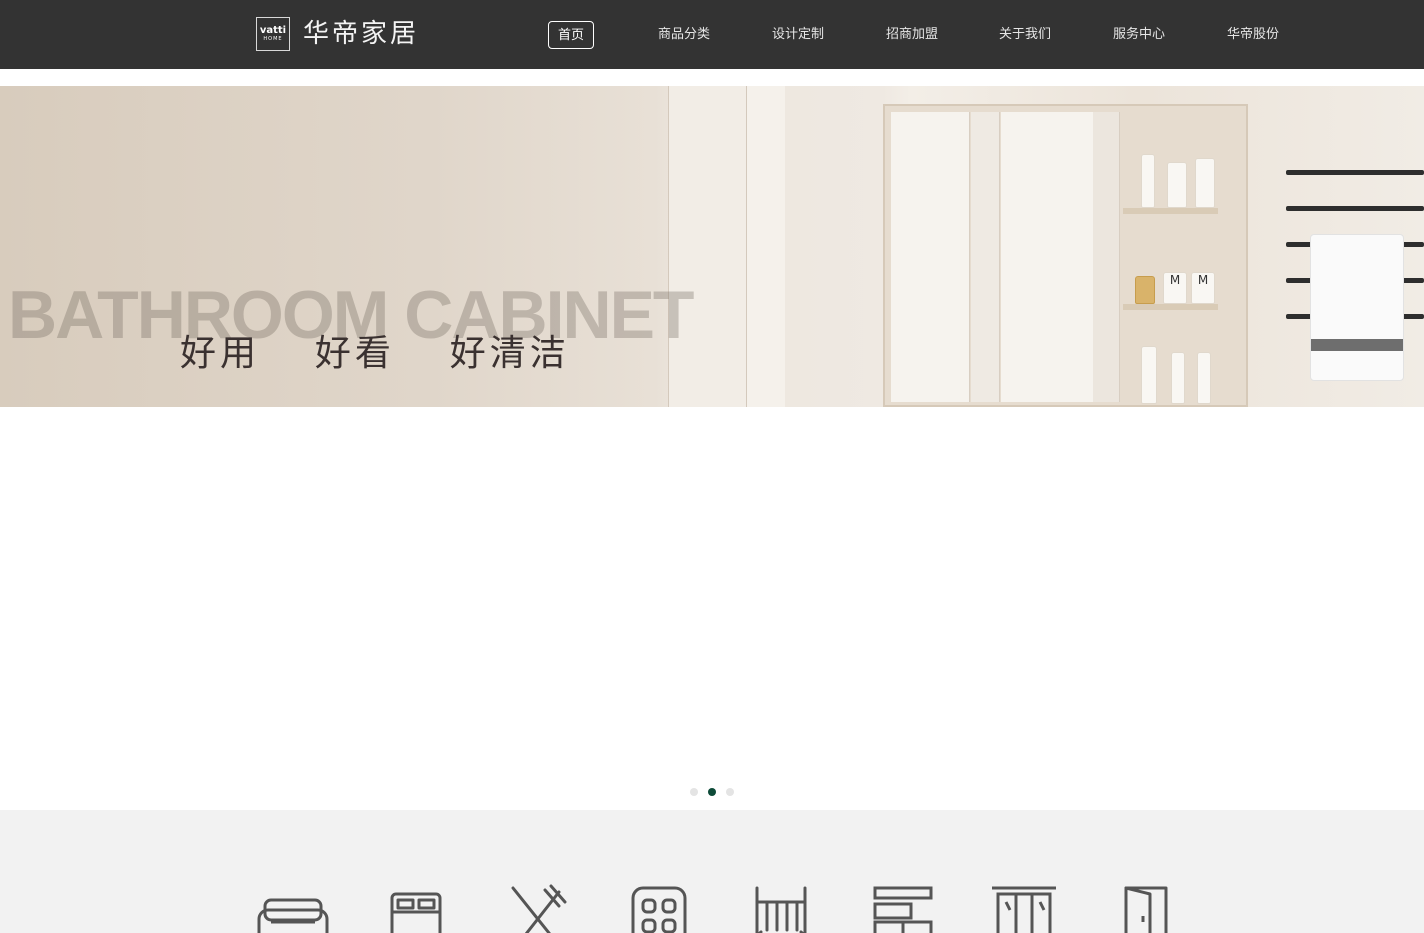  I want to click on bed-icon, so click(416, 907).